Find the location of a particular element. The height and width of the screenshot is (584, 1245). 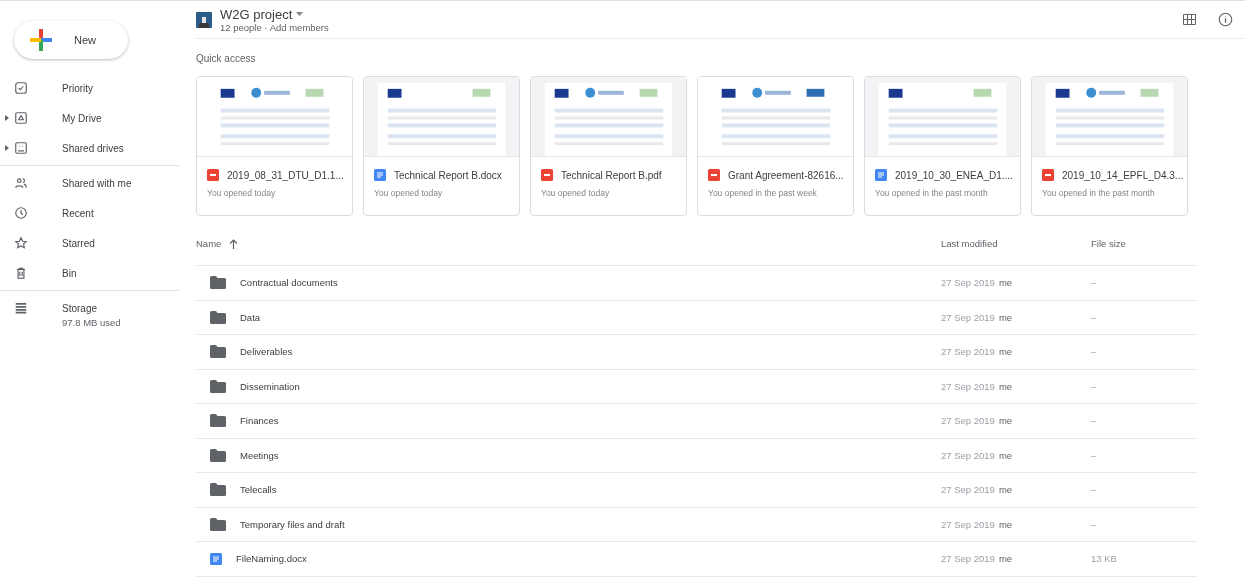

drive-icon is located at coordinates (21, 118).